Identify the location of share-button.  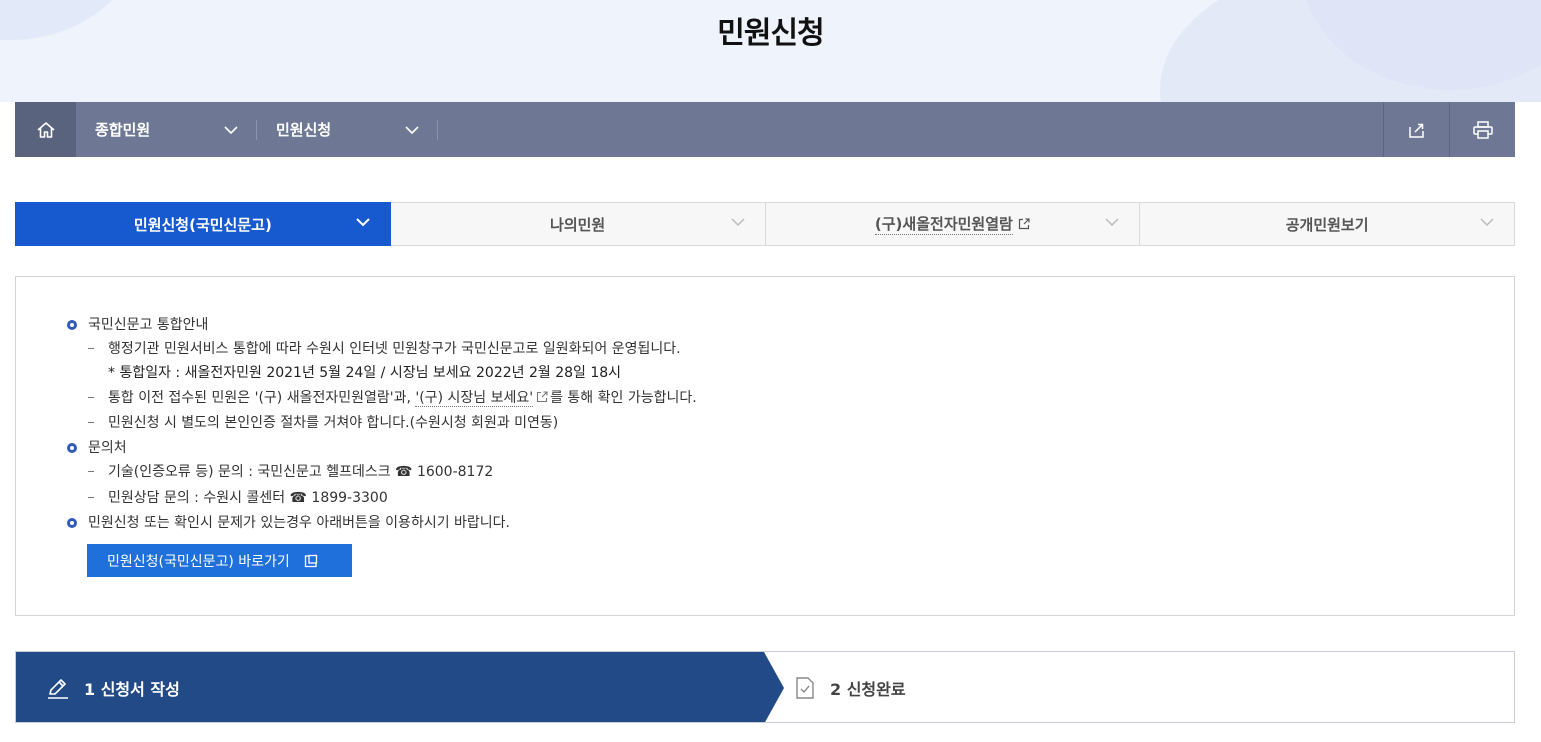
(1416, 129).